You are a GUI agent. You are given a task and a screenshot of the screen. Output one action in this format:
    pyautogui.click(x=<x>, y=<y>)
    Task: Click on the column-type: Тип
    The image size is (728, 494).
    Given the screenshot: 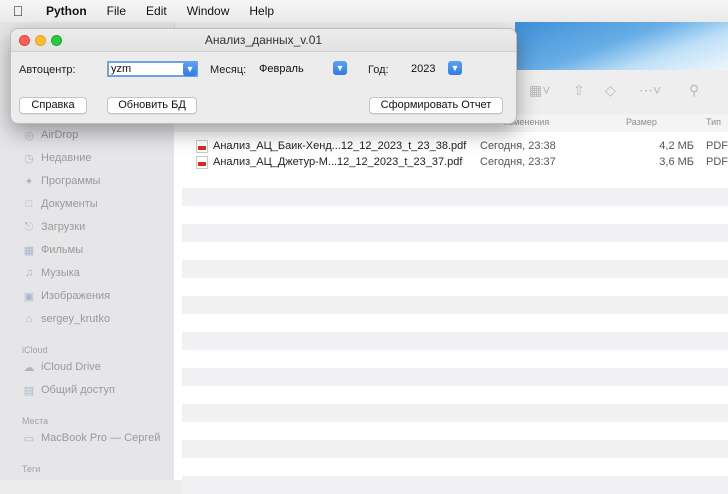 What is the action you would take?
    pyautogui.click(x=713, y=122)
    